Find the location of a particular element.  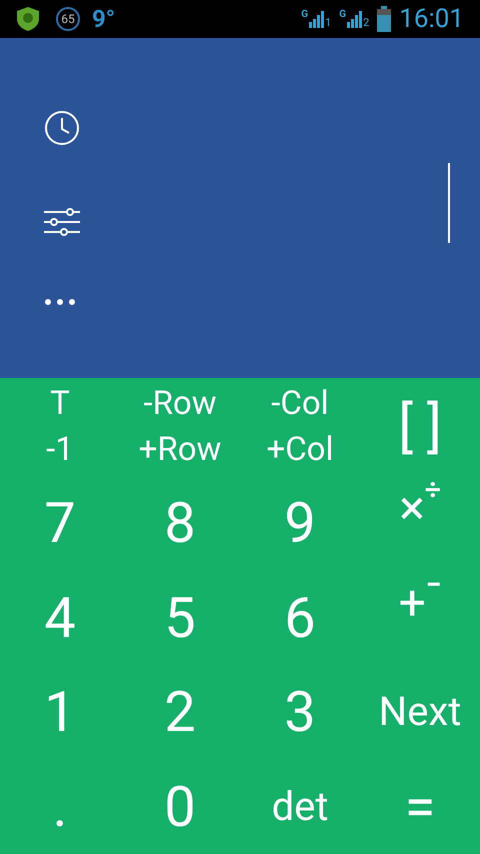

clock: 16:01 is located at coordinates (431, 19).